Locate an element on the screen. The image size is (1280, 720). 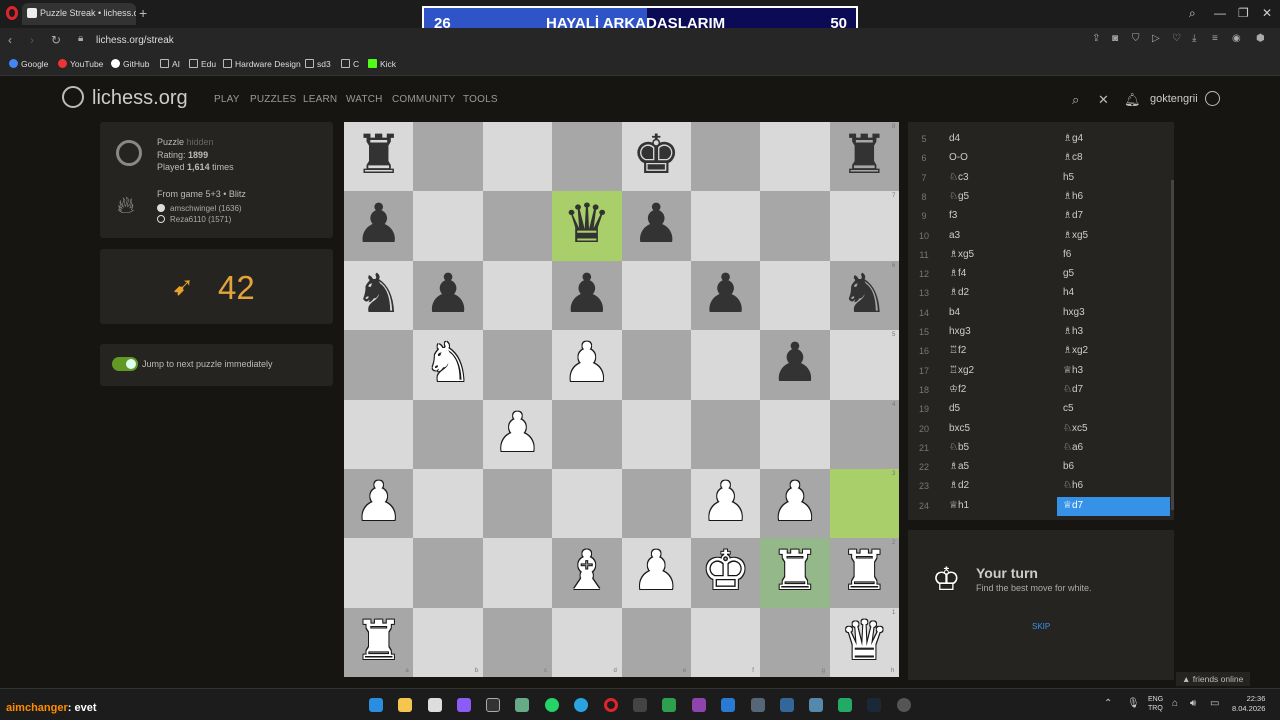
battery-icon: ▭ is located at coordinates (1214, 703).